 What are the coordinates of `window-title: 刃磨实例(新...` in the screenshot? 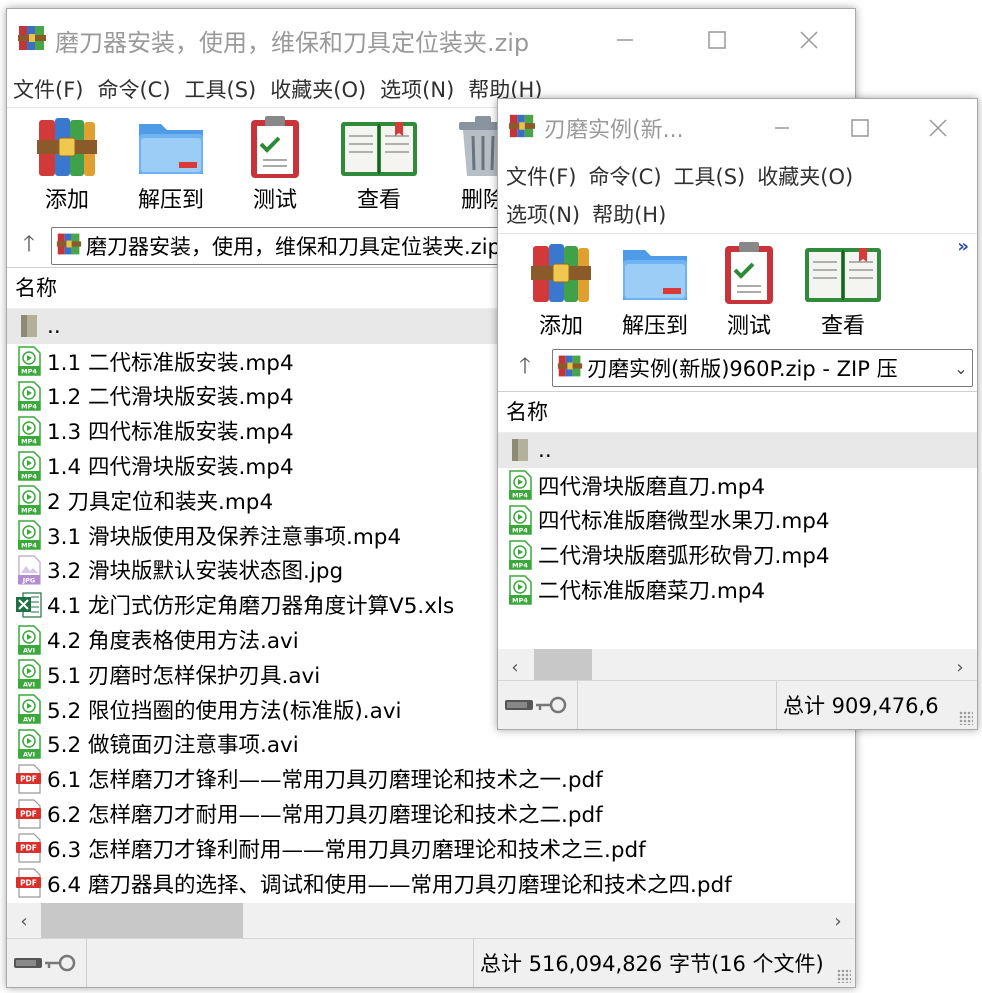 It's located at (614, 130).